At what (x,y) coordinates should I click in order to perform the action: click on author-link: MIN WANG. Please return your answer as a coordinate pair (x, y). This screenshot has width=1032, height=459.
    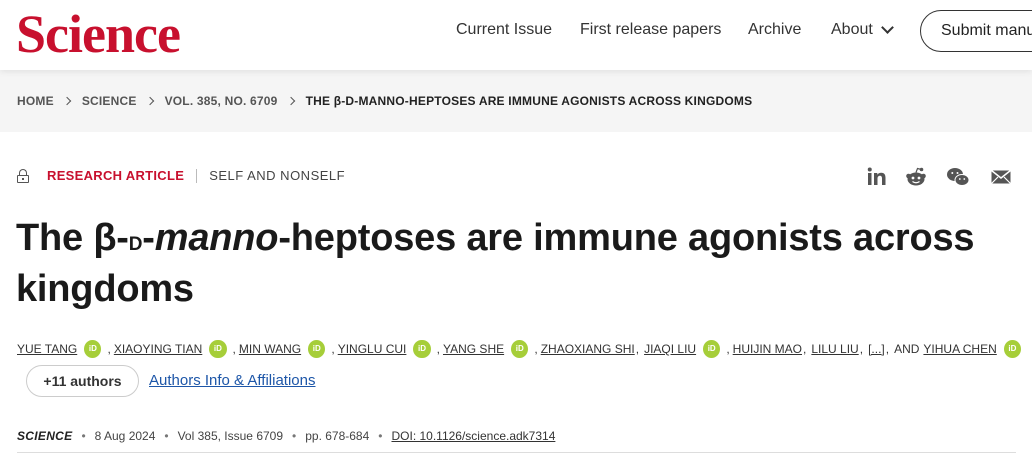
    Looking at the image, I should click on (270, 349).